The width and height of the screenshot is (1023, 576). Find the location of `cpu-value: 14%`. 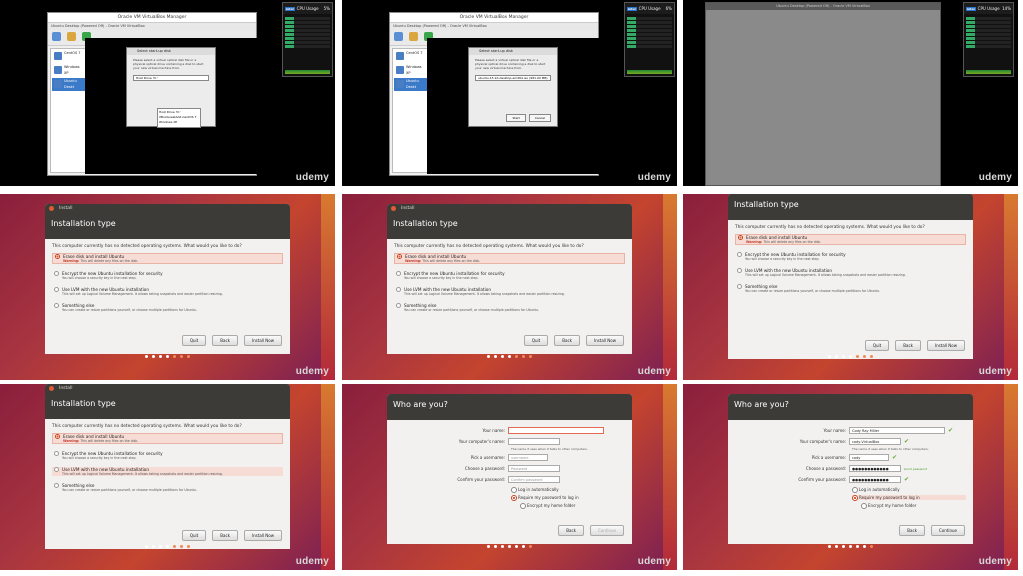

cpu-value: 14% is located at coordinates (1006, 8).